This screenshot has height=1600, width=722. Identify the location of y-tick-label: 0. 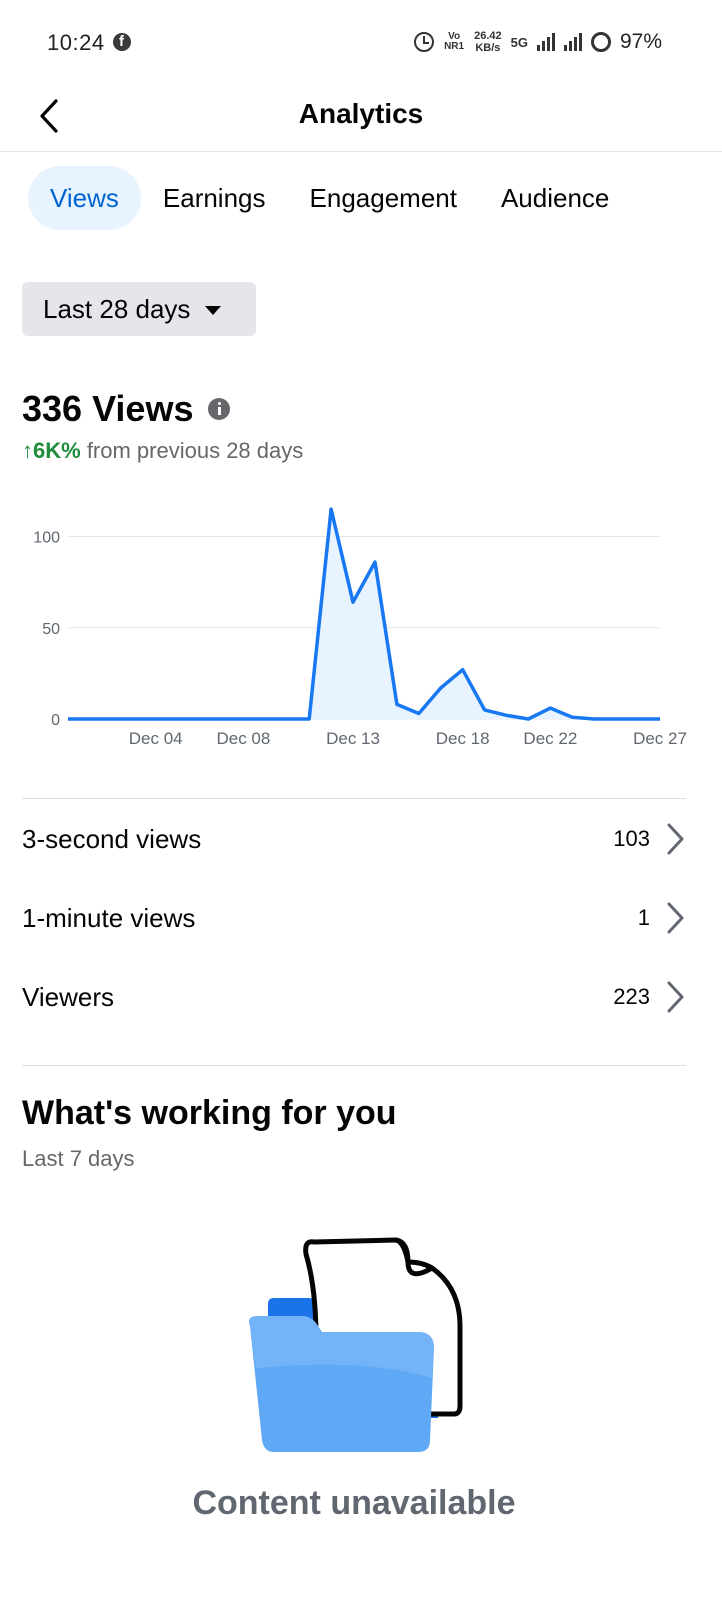
(55, 720).